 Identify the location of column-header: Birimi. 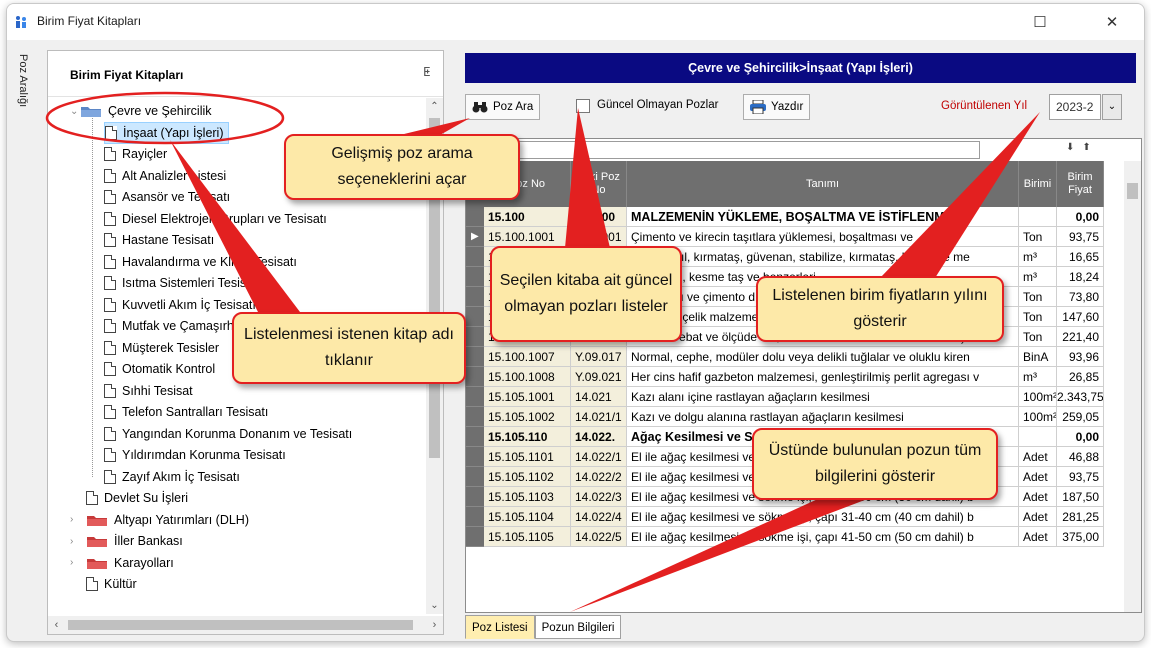
(1038, 184).